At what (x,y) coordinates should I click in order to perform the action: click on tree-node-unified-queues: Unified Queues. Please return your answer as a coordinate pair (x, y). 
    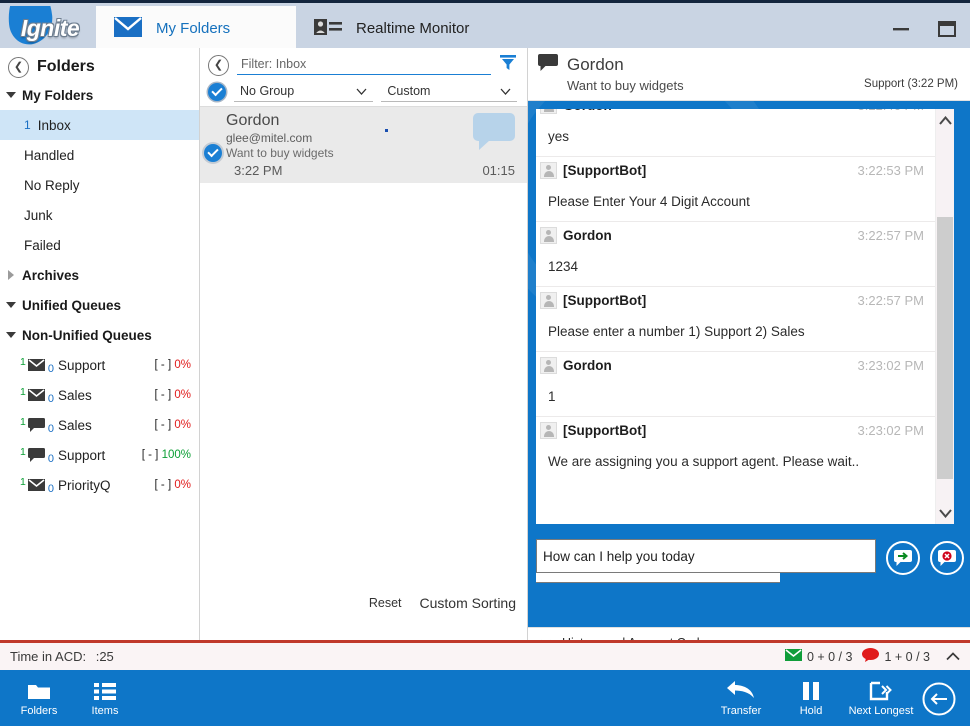
    Looking at the image, I should click on (99, 305).